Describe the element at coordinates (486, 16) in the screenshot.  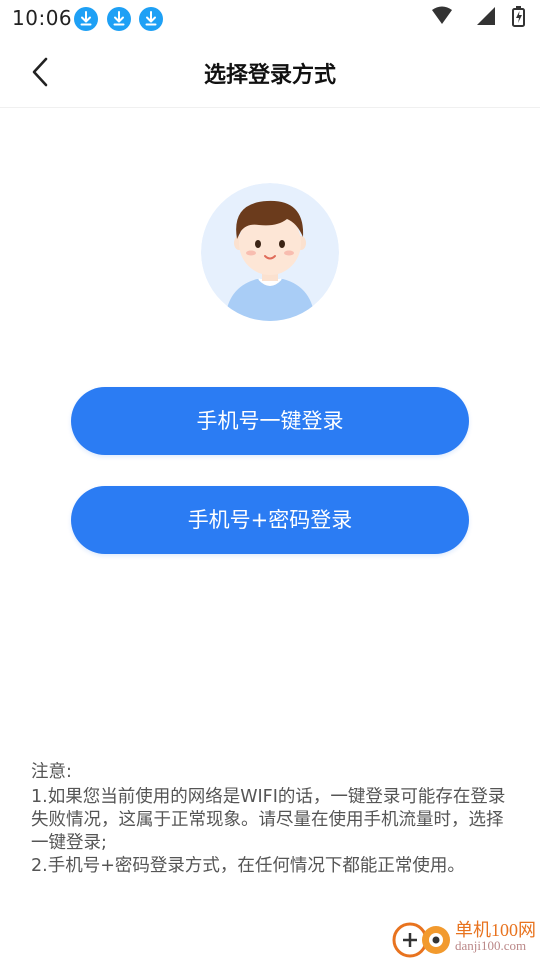
I see `signal-icon` at that location.